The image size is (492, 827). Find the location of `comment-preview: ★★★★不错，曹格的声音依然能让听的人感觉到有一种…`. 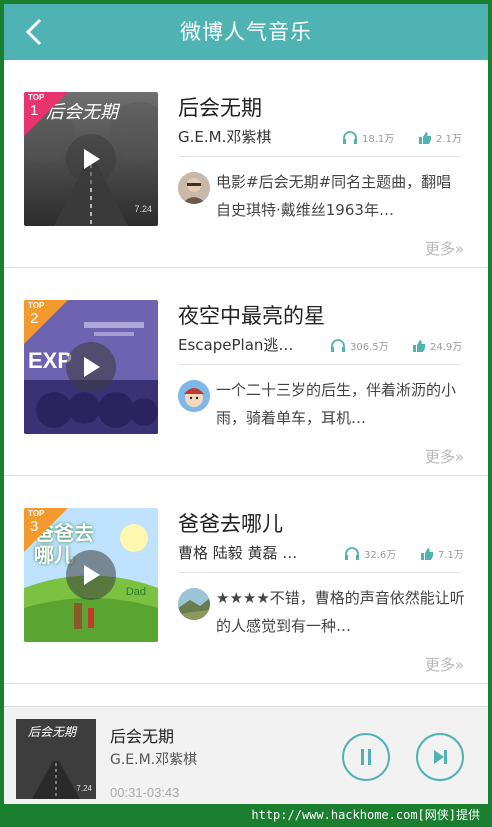

comment-preview: ★★★★不错，曹格的声音依然能让听的人感觉到有一种… is located at coordinates (340, 612).